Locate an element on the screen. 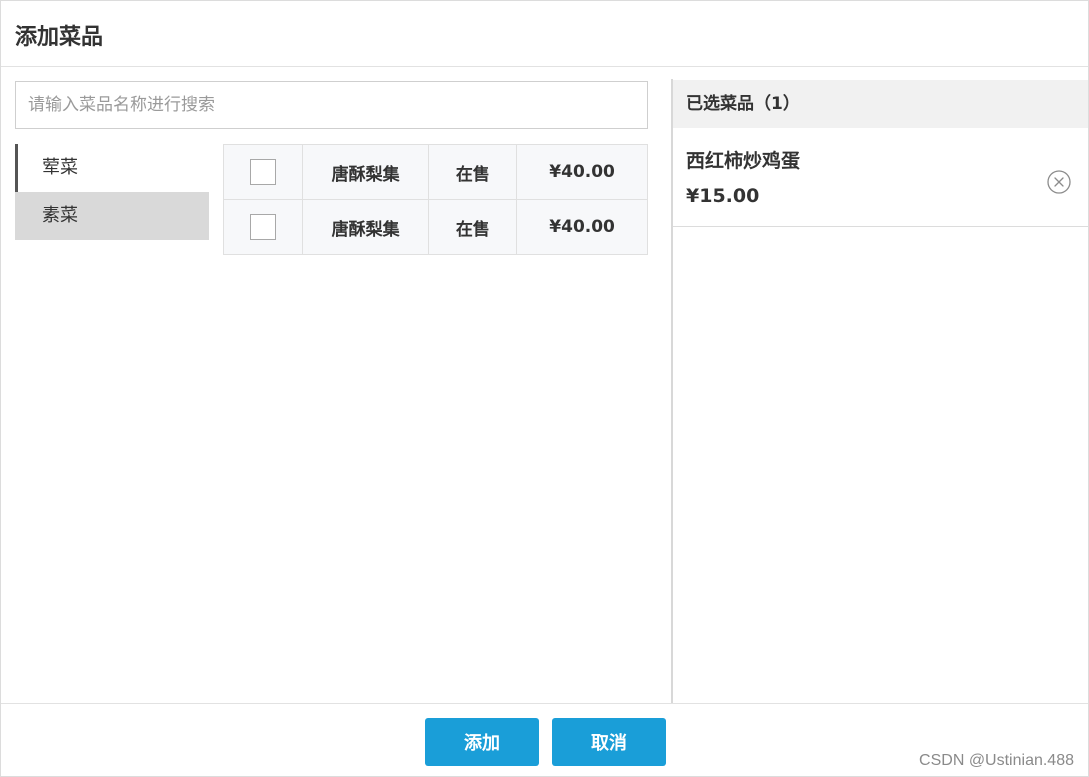 This screenshot has height=777, width=1089. dialog-footer: 添加 取消 CSDN @Ustinian.488 is located at coordinates (544, 740).